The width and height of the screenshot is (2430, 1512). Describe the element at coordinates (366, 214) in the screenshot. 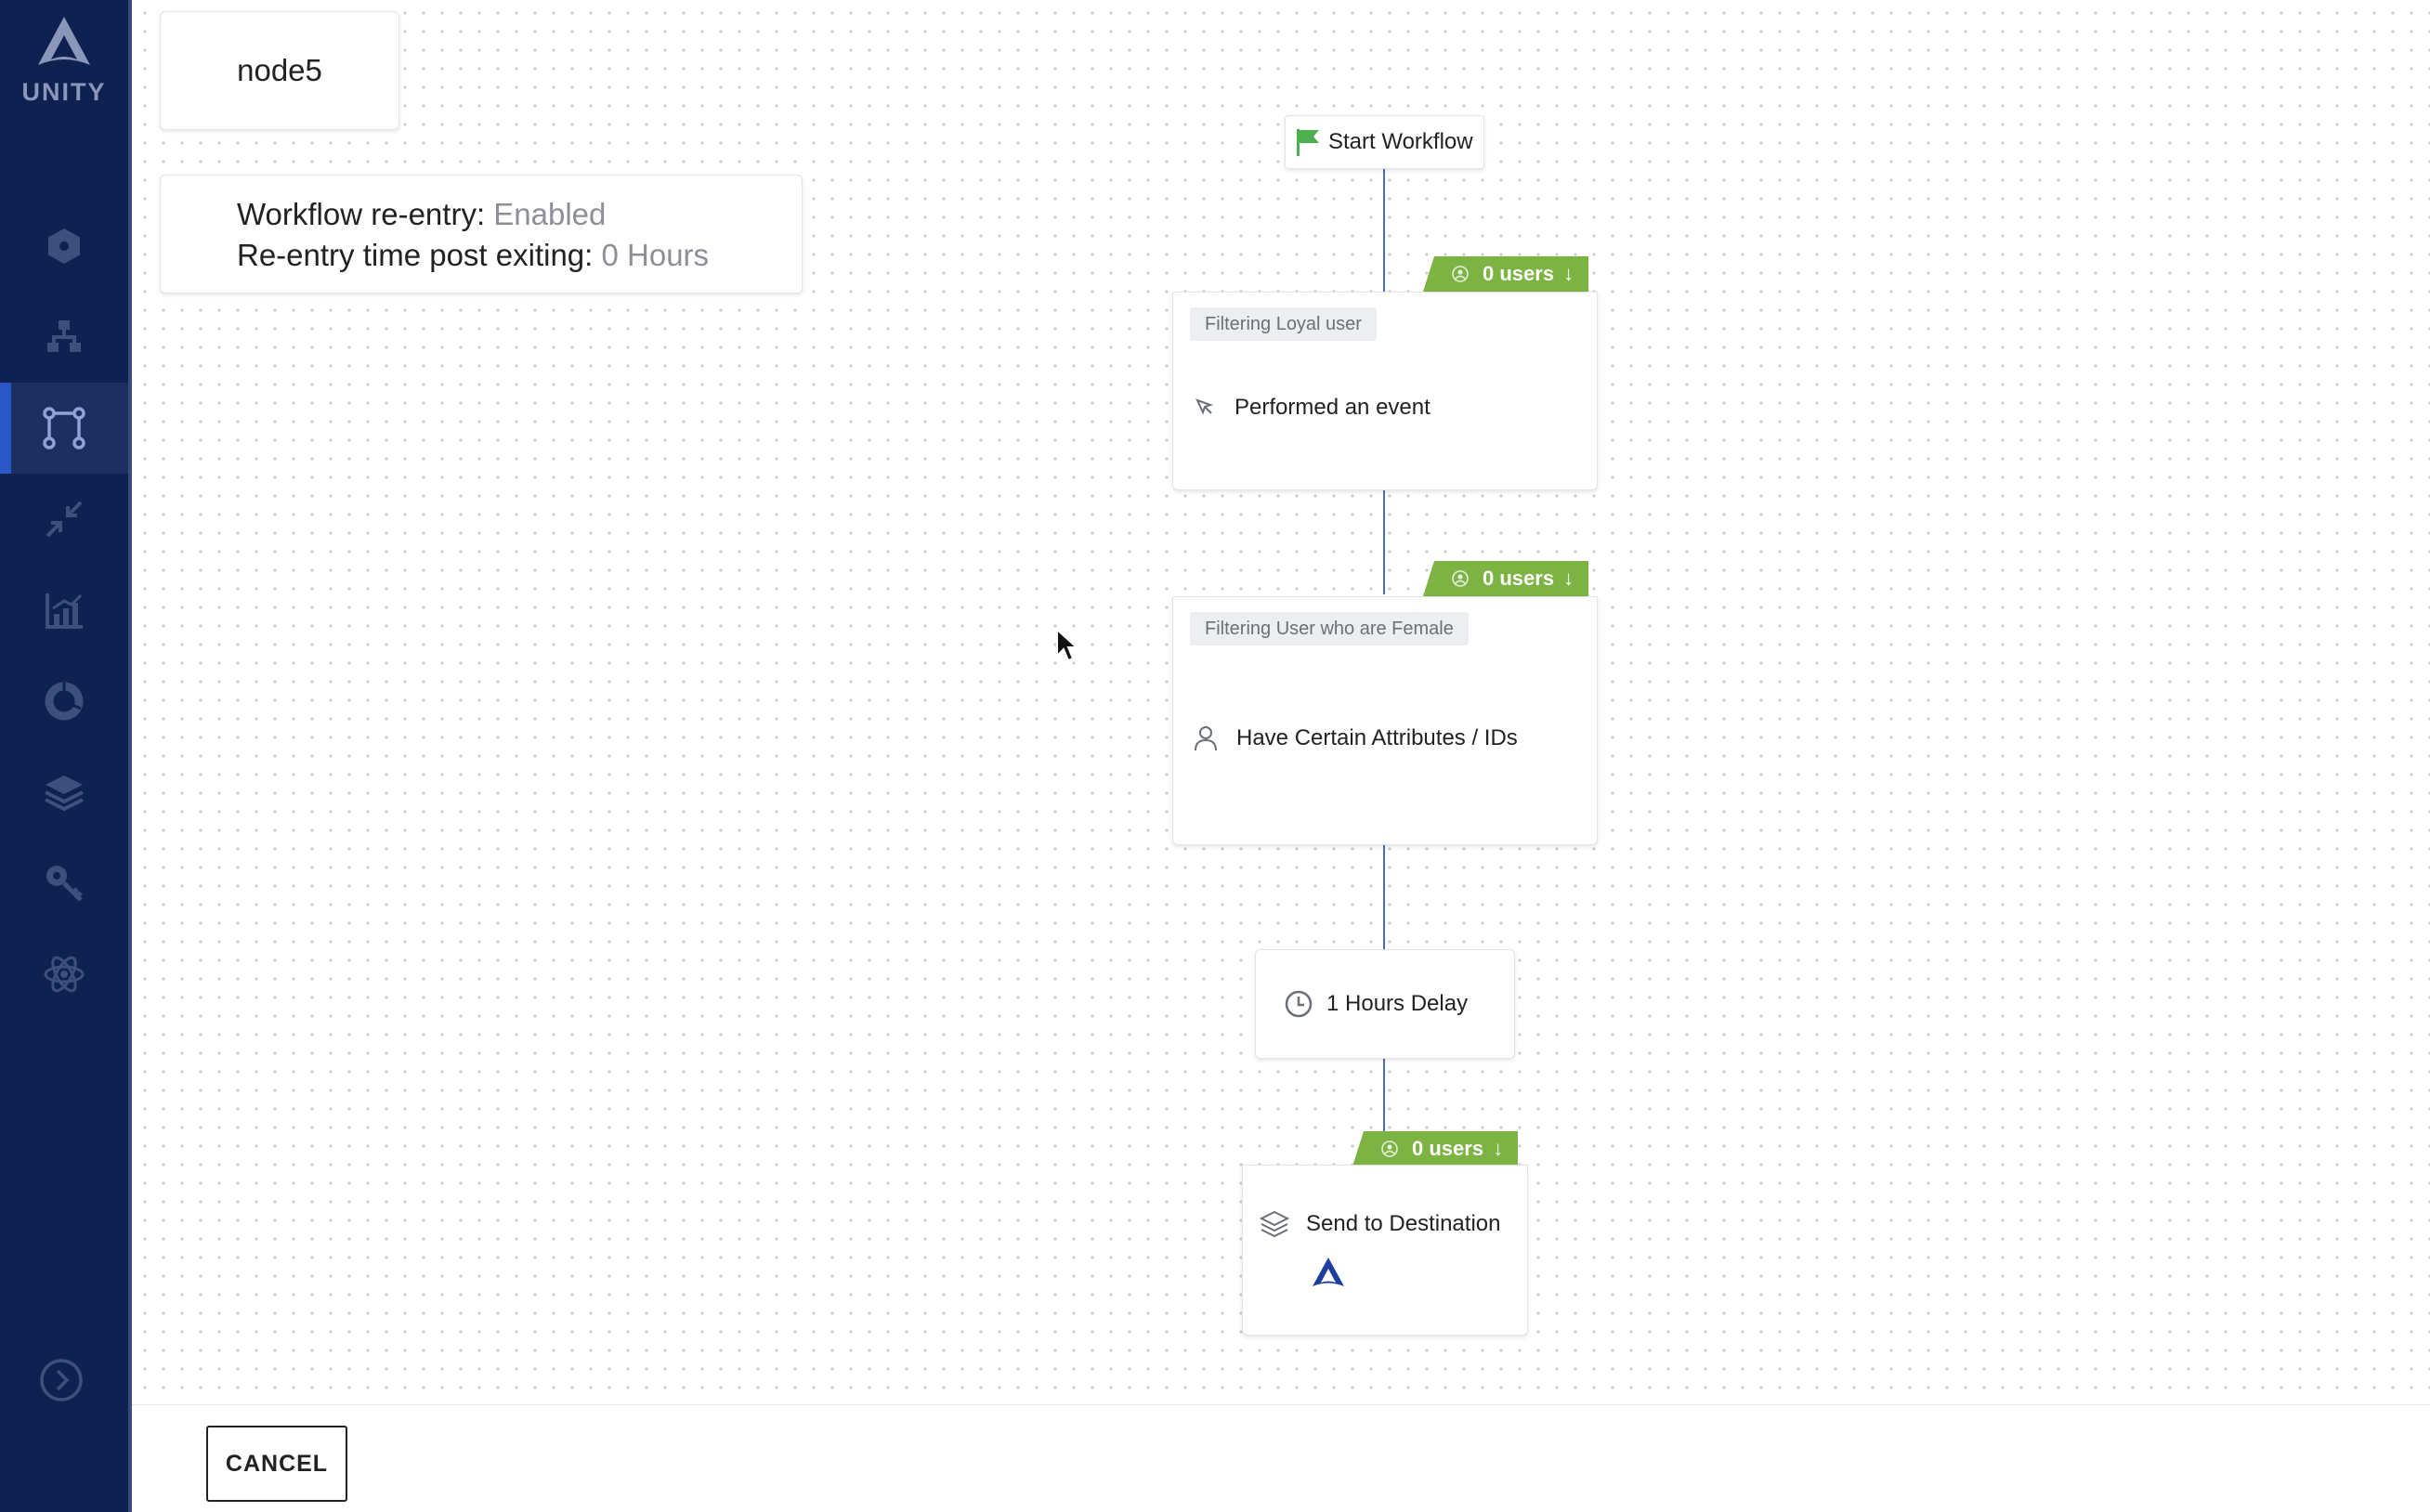

I see `reentry-label: Workflow re-entry:` at that location.